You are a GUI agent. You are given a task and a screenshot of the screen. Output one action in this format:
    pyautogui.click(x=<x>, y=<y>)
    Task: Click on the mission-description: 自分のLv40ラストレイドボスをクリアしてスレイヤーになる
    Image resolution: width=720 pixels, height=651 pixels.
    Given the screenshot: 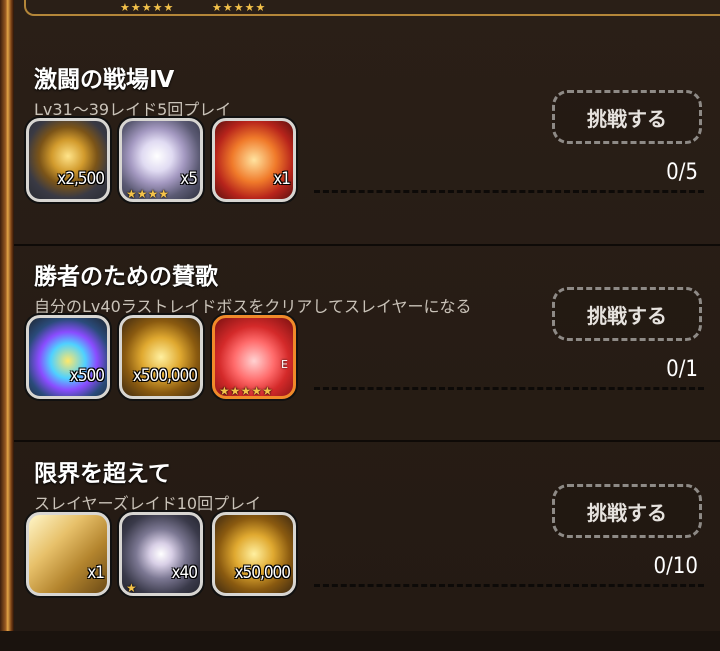 What is the action you would take?
    pyautogui.click(x=253, y=306)
    